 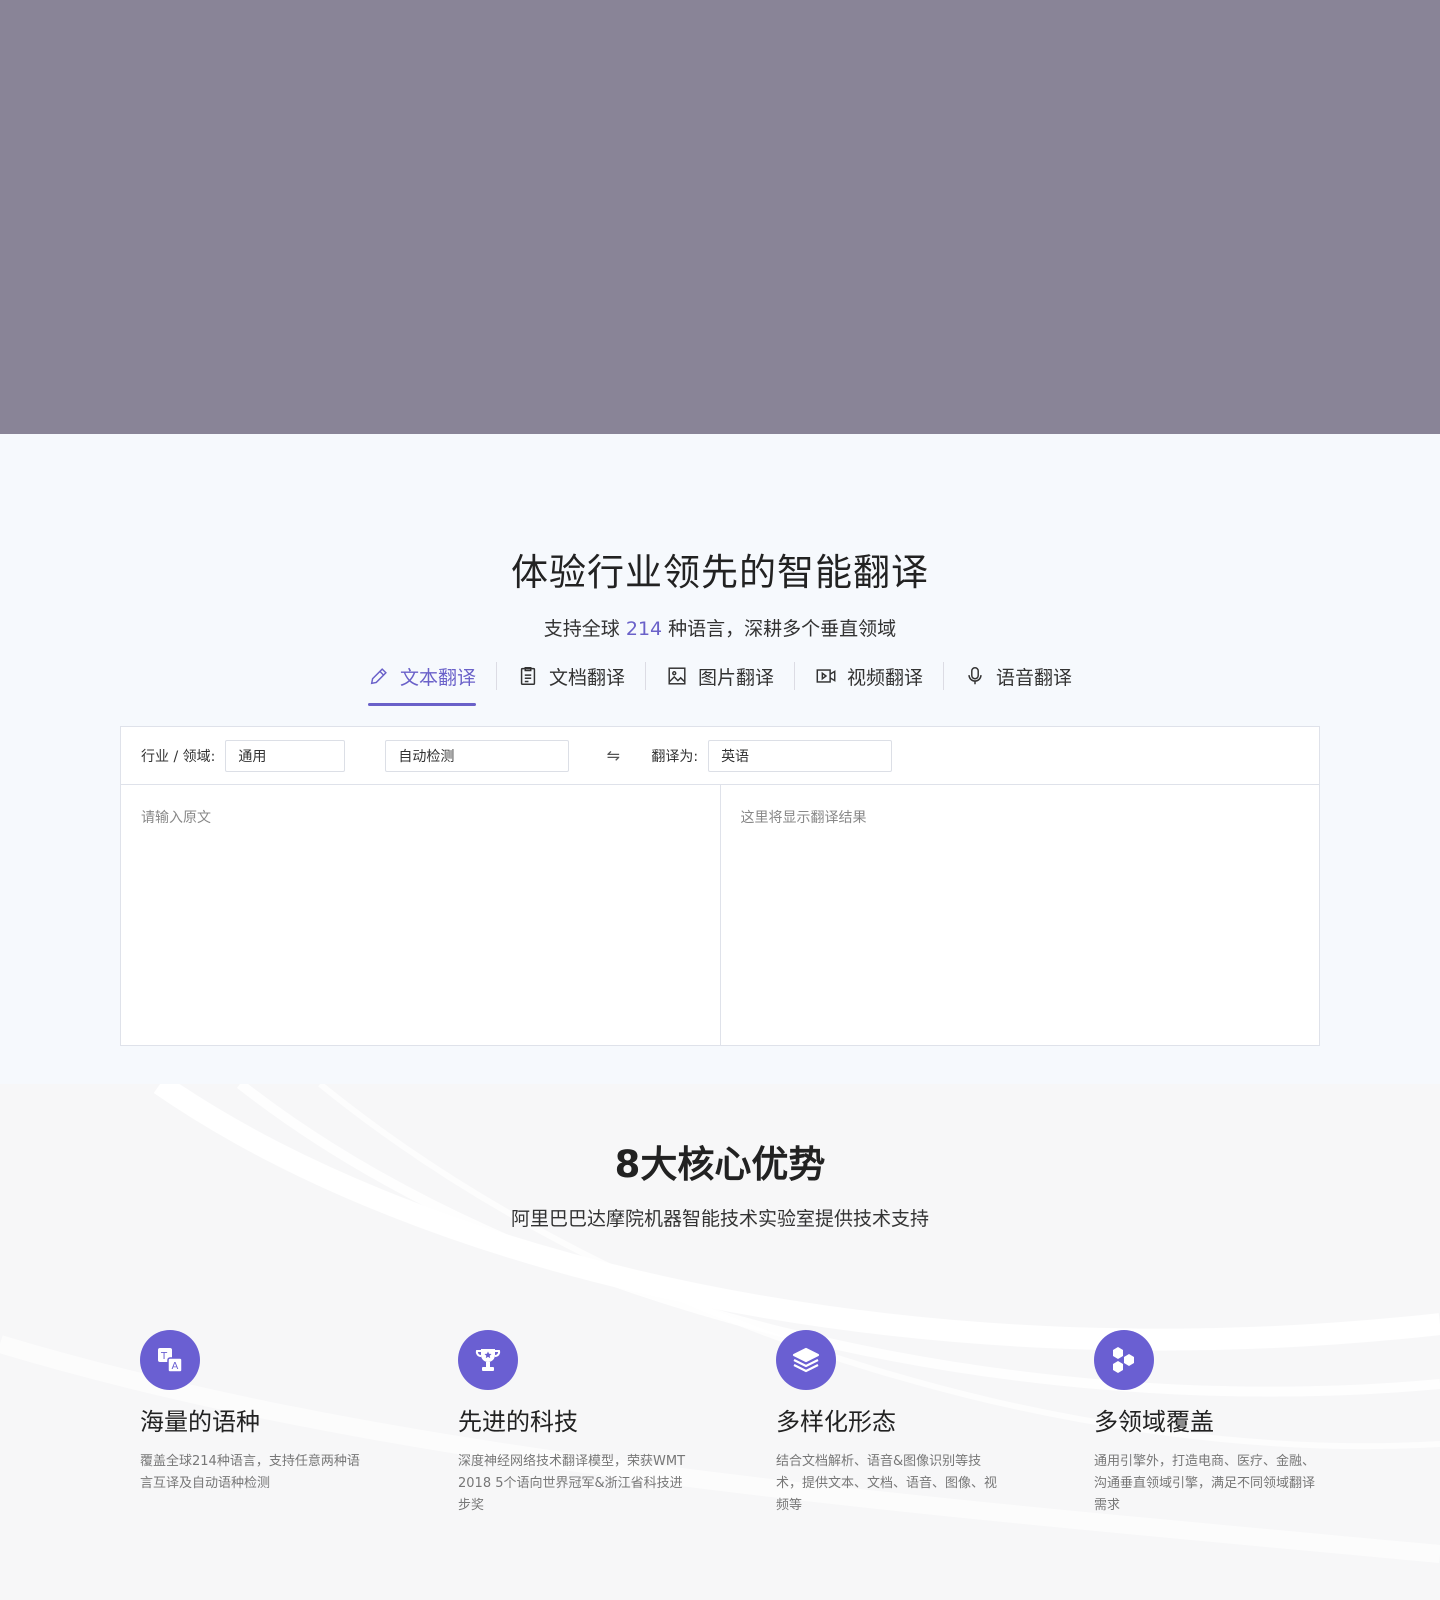 What do you see at coordinates (803, 818) in the screenshot?
I see `translation-output: 这里将显示翻译结果` at bounding box center [803, 818].